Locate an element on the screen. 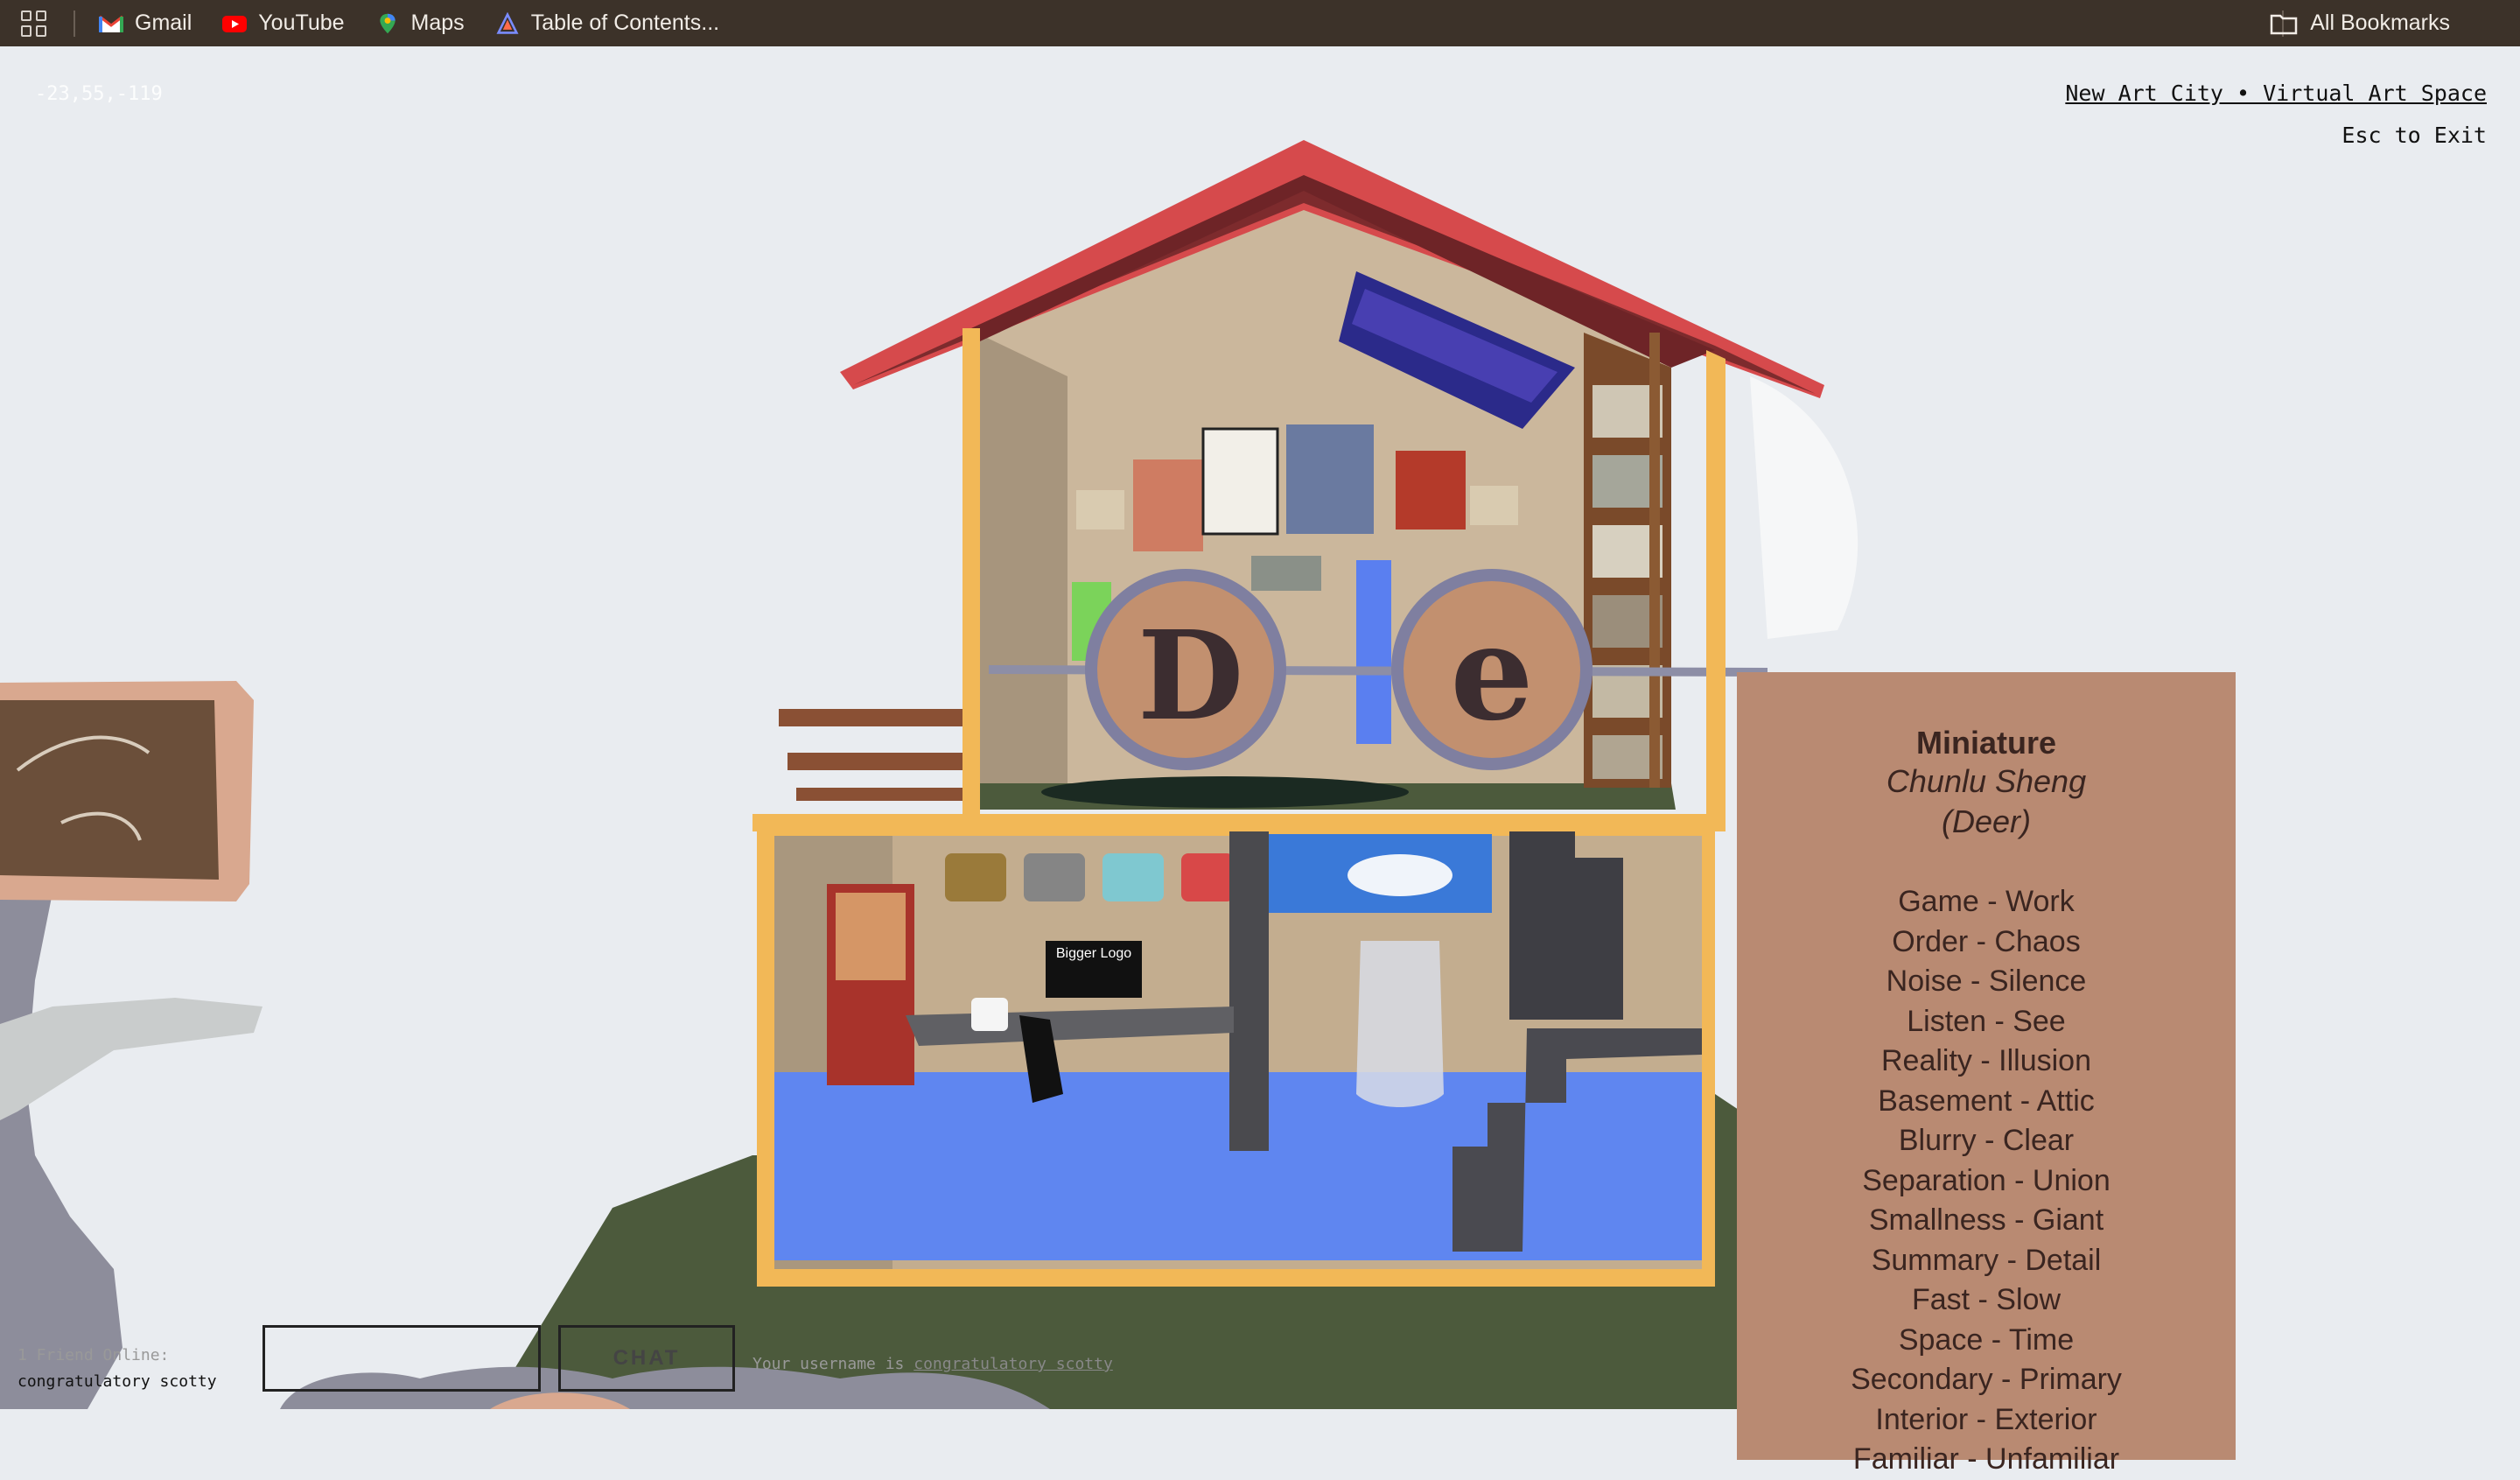  exit-hint: Esc to Exit is located at coordinates (2414, 135).